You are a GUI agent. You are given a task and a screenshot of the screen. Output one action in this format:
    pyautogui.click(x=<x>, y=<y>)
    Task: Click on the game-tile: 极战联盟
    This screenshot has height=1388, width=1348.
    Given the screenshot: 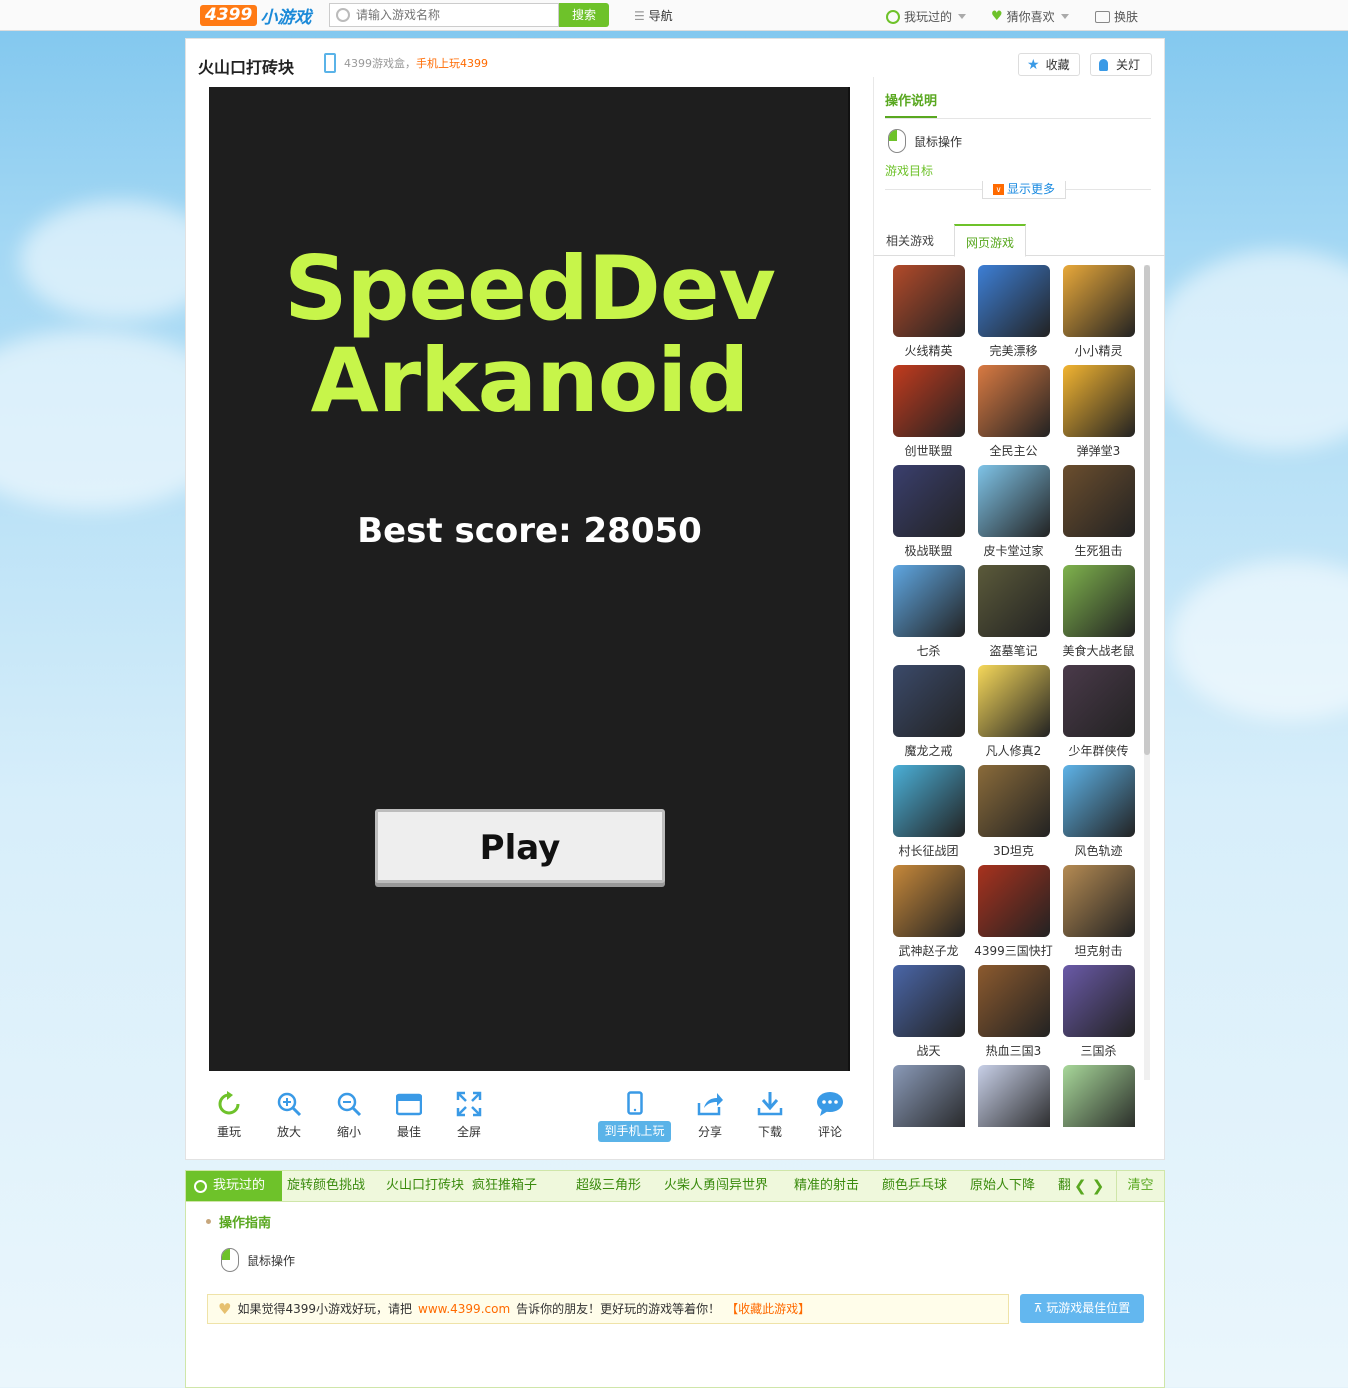 What is the action you would take?
    pyautogui.click(x=928, y=512)
    